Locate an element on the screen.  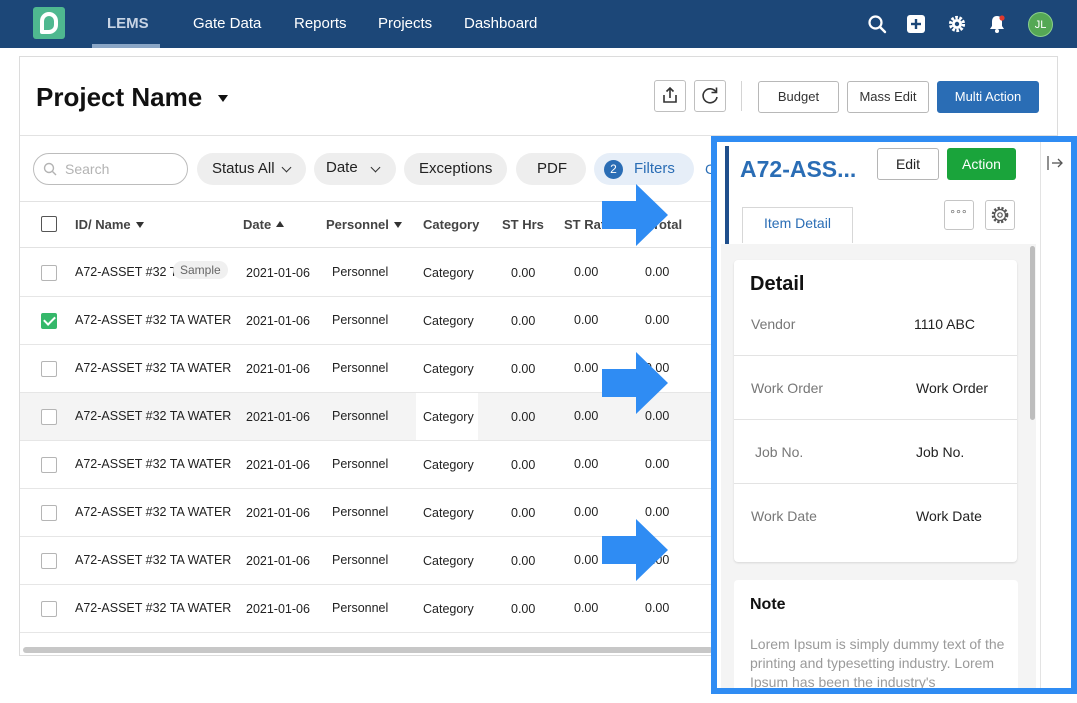
exceptions-filter-button: Exceptions is located at coordinates (455, 169).